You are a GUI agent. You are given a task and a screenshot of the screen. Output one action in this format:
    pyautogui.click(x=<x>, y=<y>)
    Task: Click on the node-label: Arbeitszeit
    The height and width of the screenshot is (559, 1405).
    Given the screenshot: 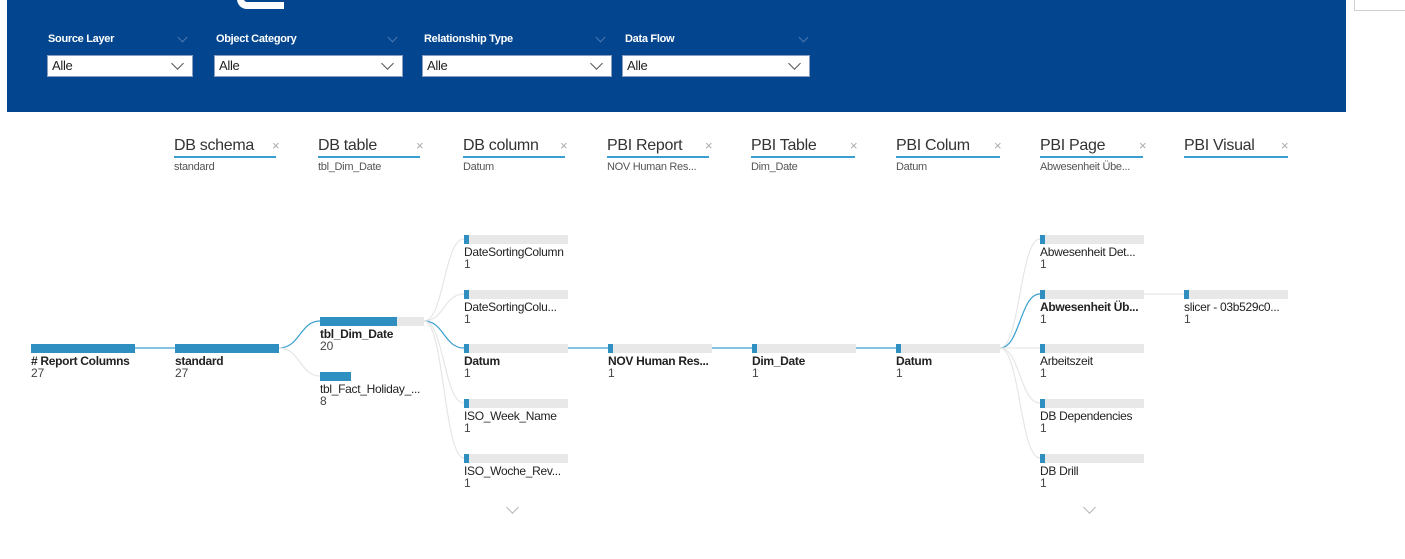 What is the action you would take?
    pyautogui.click(x=1066, y=361)
    